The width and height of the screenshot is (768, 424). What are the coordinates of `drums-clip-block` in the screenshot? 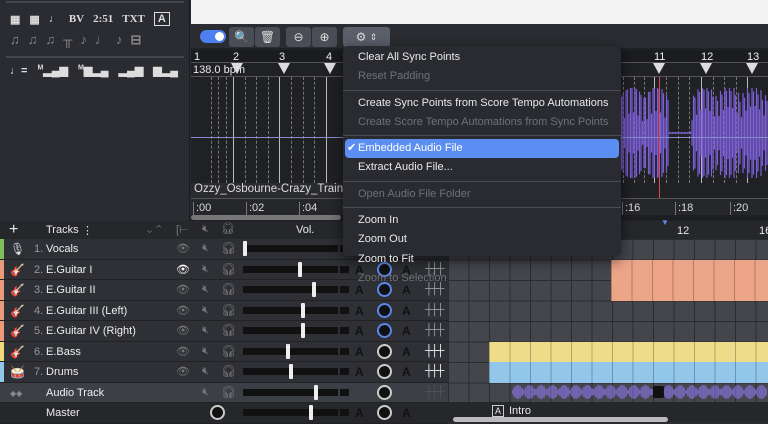 It's located at (628, 372).